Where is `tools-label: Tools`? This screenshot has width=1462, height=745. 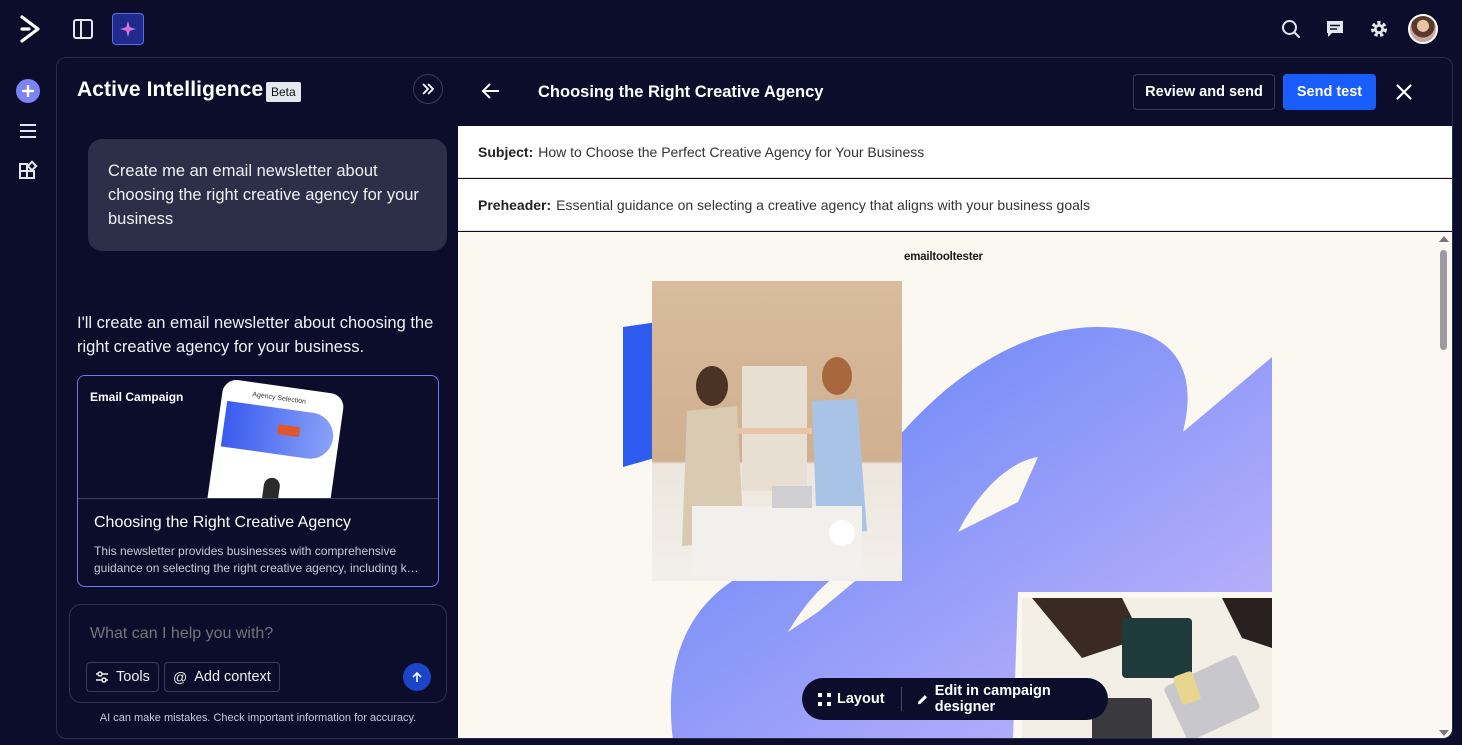 tools-label: Tools is located at coordinates (133, 677).